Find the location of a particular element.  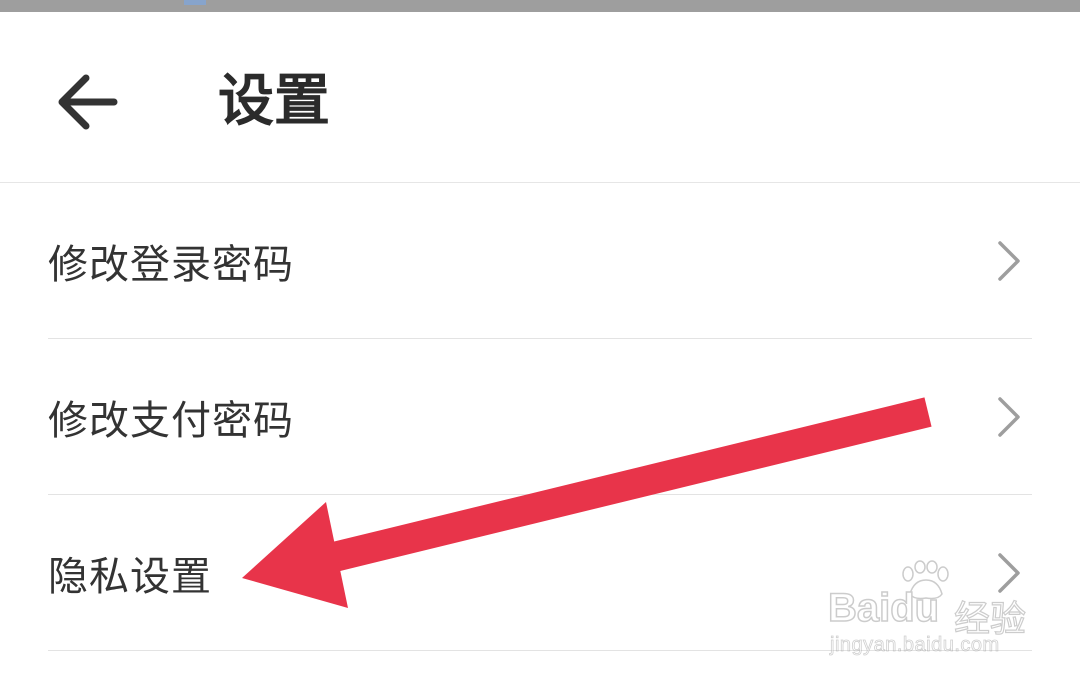

arrow-left-icon is located at coordinates (88, 102).